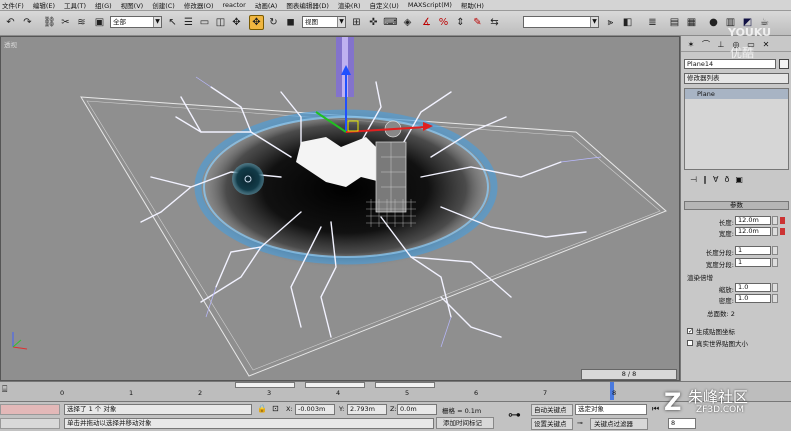  Describe the element at coordinates (236, 22) in the screenshot. I see `select-move-icon: ✥` at that location.